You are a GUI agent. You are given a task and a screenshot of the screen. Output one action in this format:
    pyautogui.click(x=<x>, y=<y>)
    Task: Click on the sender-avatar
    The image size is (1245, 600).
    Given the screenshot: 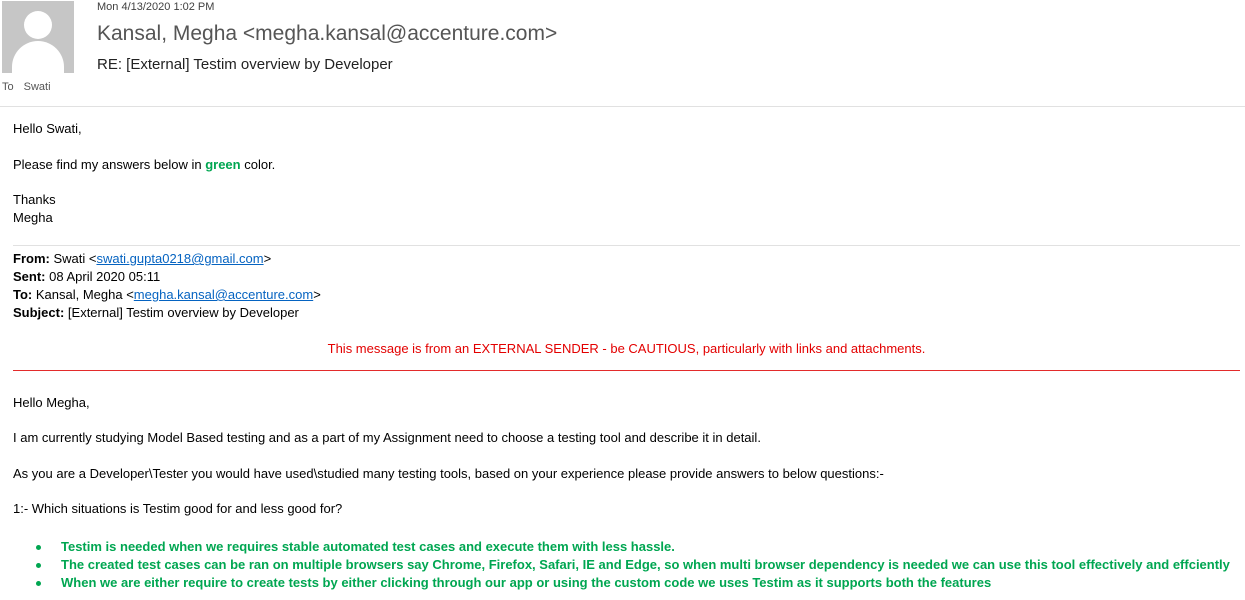 What is the action you would take?
    pyautogui.click(x=38, y=37)
    